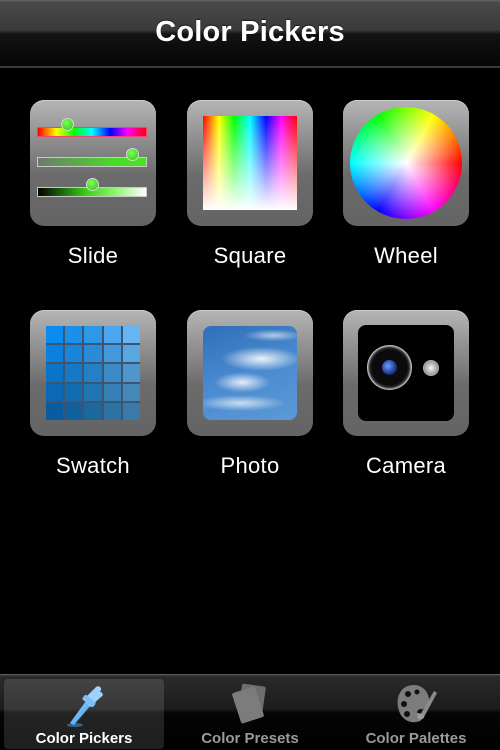 The image size is (500, 750). I want to click on picker-swatch: Swatch, so click(93, 394).